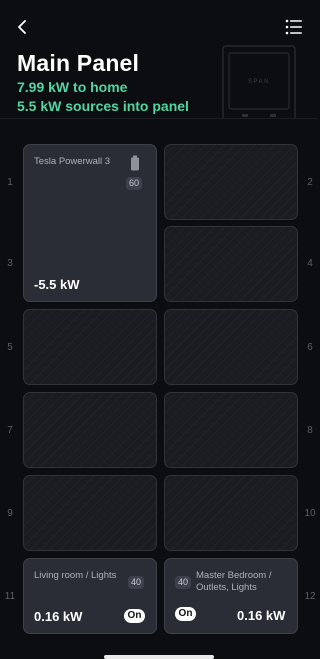  I want to click on slot-number-6: 6, so click(310, 347).